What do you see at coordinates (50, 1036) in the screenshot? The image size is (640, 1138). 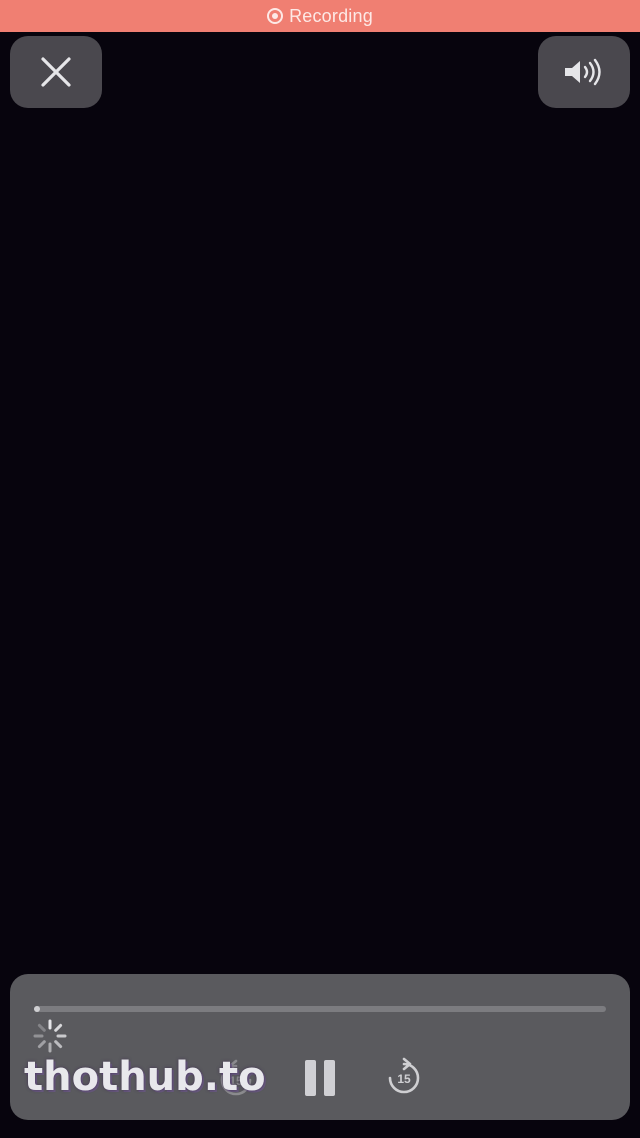 I see `loading-spinner-icon` at bounding box center [50, 1036].